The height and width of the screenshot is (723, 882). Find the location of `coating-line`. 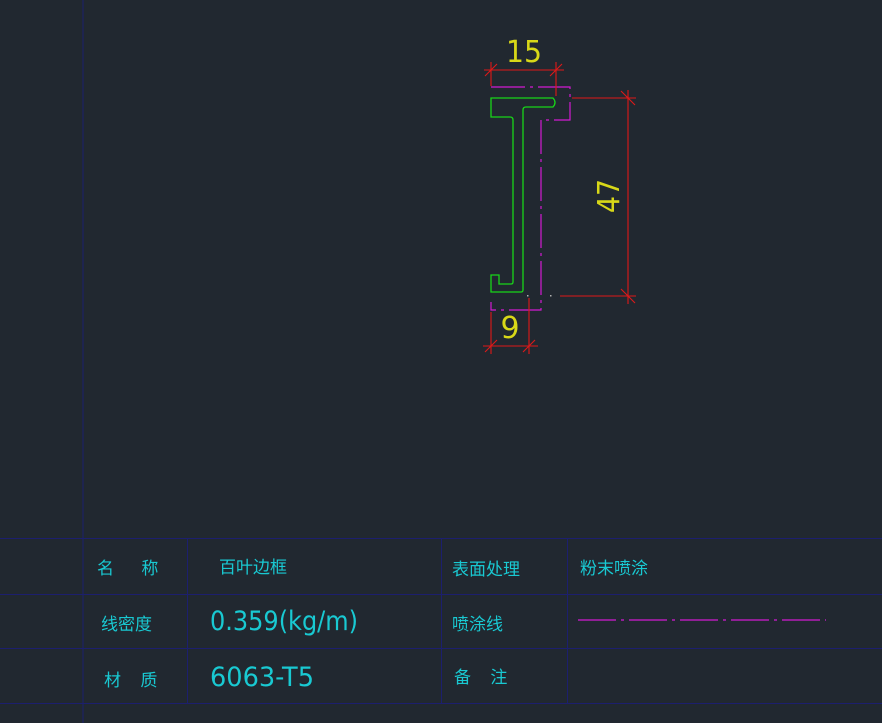

coating-line is located at coordinates (530, 198).